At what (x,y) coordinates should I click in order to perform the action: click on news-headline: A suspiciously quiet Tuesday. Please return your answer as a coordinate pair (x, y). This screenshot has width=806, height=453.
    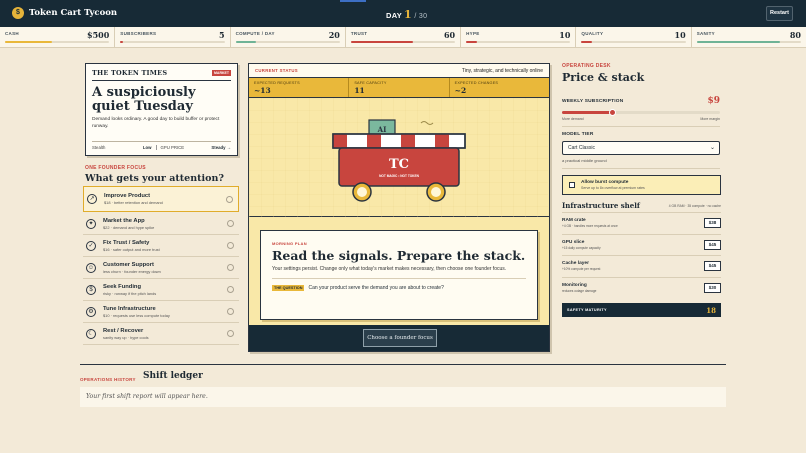
    Looking at the image, I should click on (144, 99).